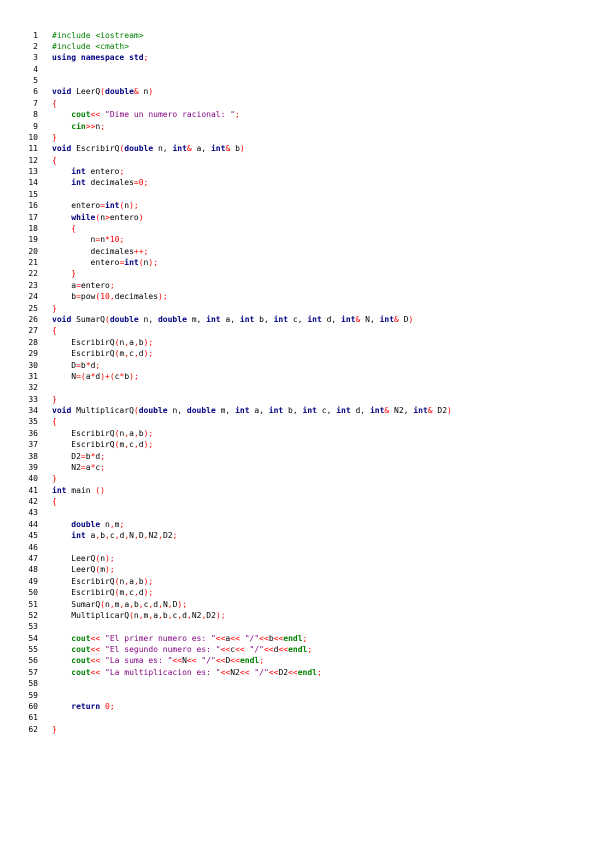 This screenshot has height=848, width=599. I want to click on code-token: decimales, so click(93, 251).